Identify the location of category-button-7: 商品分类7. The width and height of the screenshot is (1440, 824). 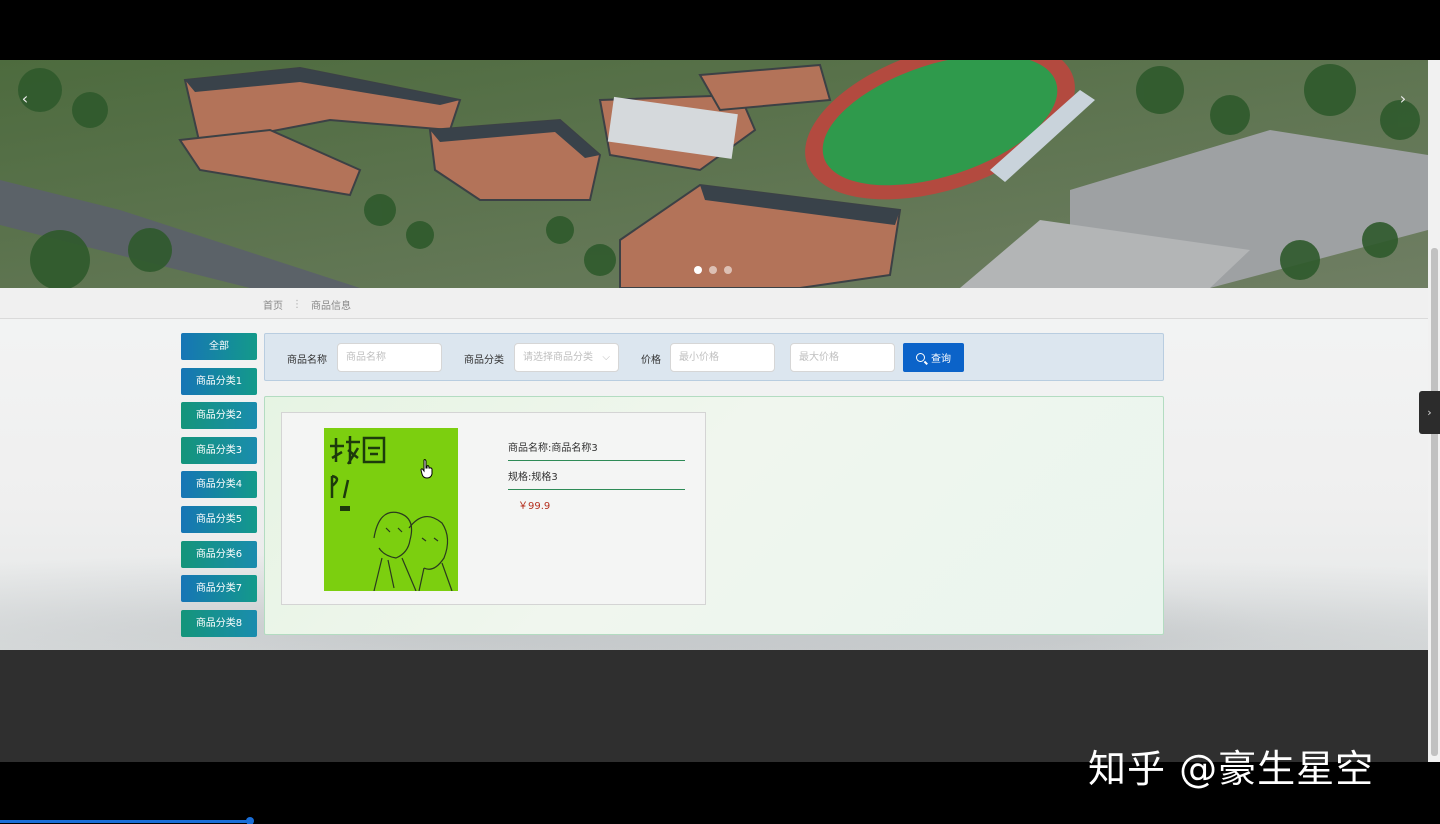
(219, 589).